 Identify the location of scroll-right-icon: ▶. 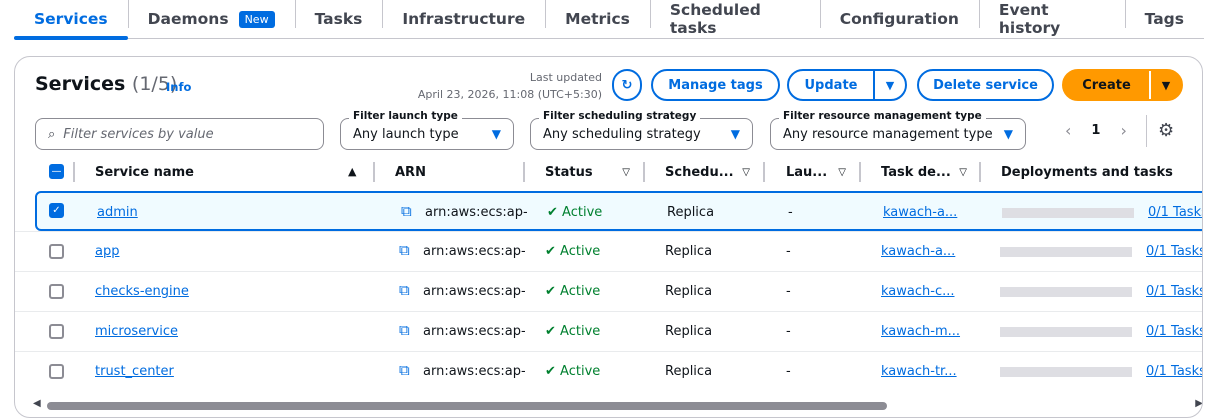
(1198, 403).